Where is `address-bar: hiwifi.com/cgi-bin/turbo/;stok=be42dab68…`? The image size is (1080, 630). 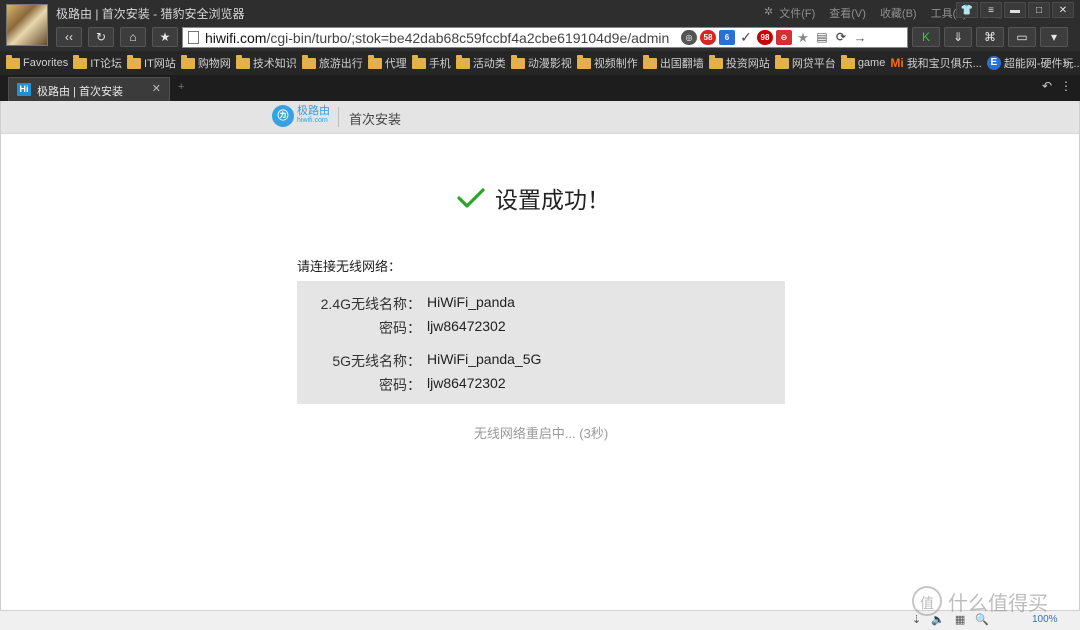 address-bar: hiwifi.com/cgi-bin/turbo/;stok=be42dab68… is located at coordinates (545, 37).